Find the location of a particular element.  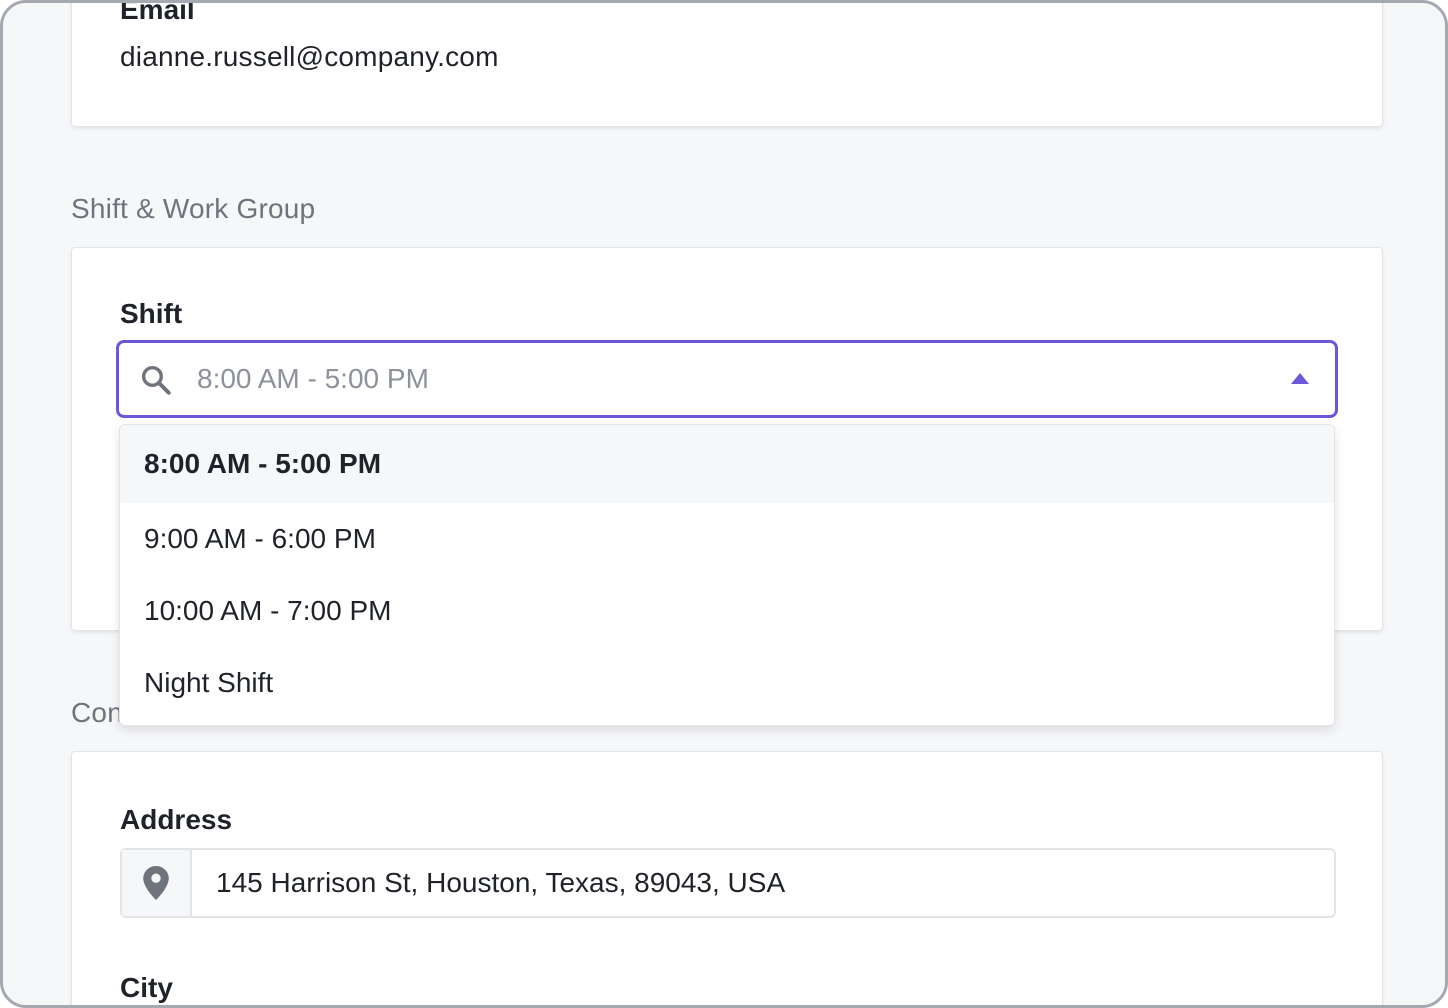

email-label: Email is located at coordinates (157, 12).